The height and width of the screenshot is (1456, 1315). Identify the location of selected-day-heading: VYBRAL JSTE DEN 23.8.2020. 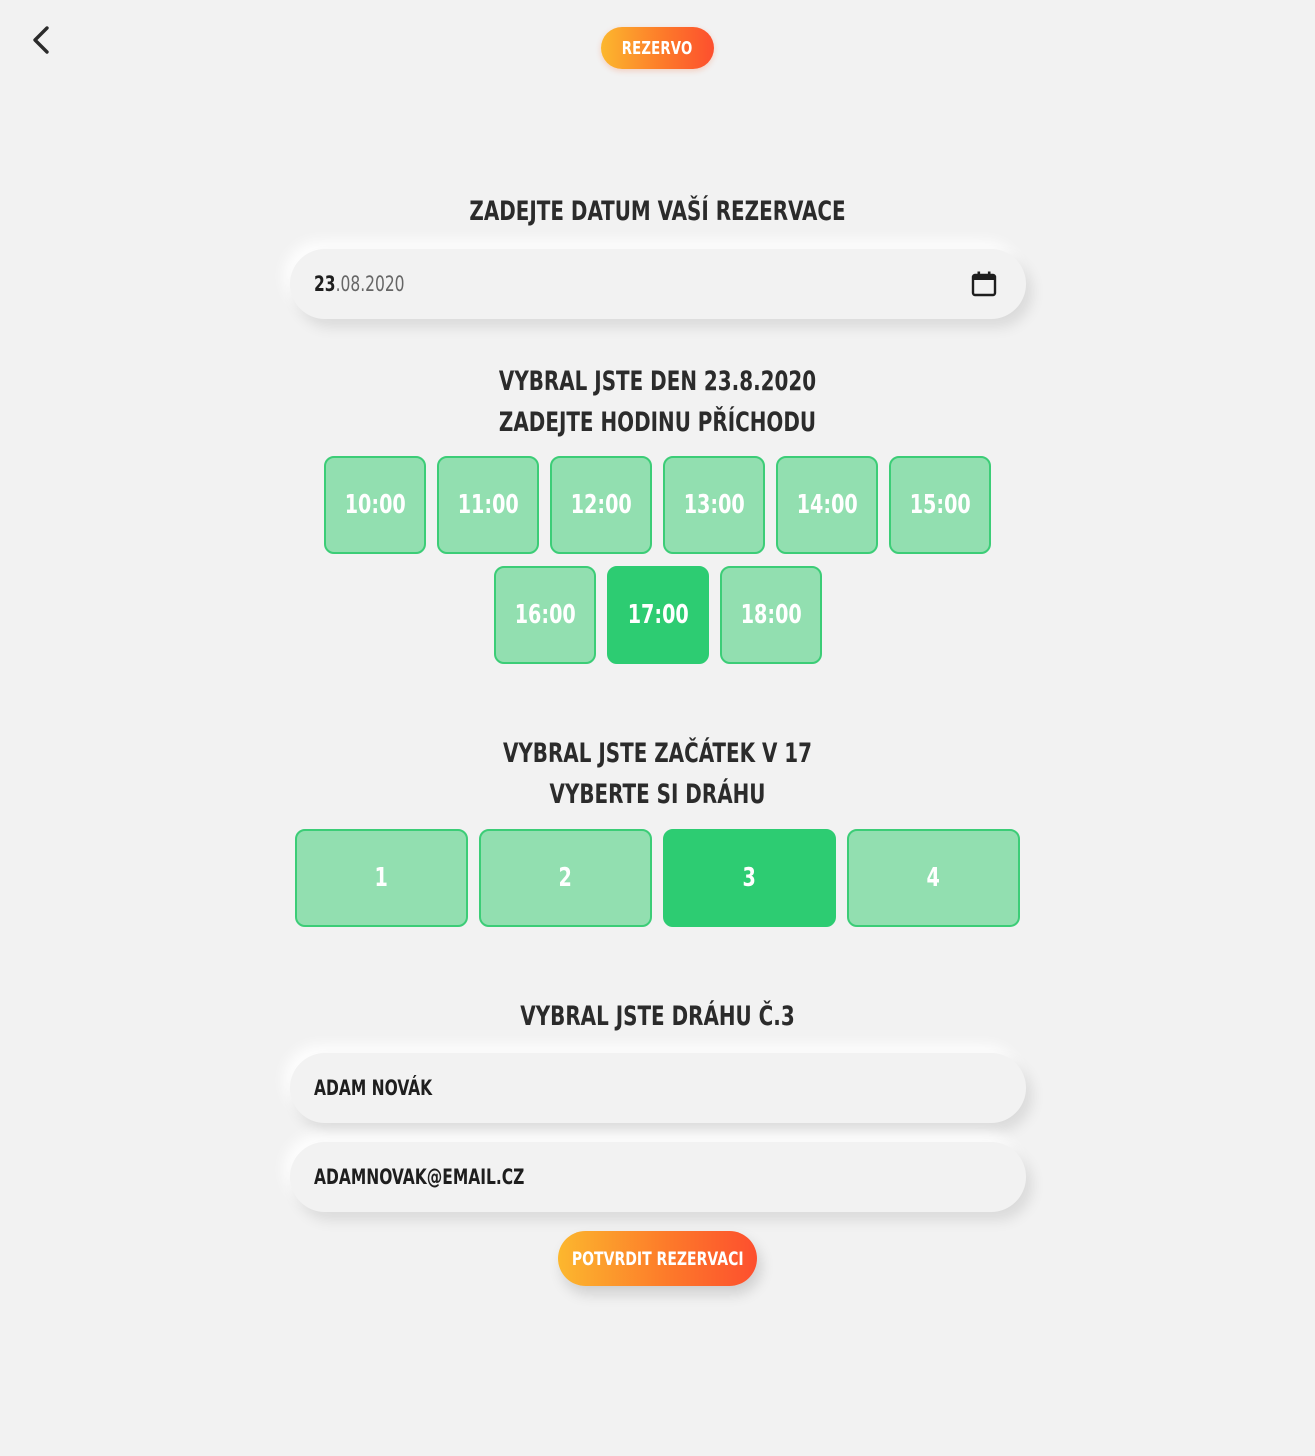
(657, 381).